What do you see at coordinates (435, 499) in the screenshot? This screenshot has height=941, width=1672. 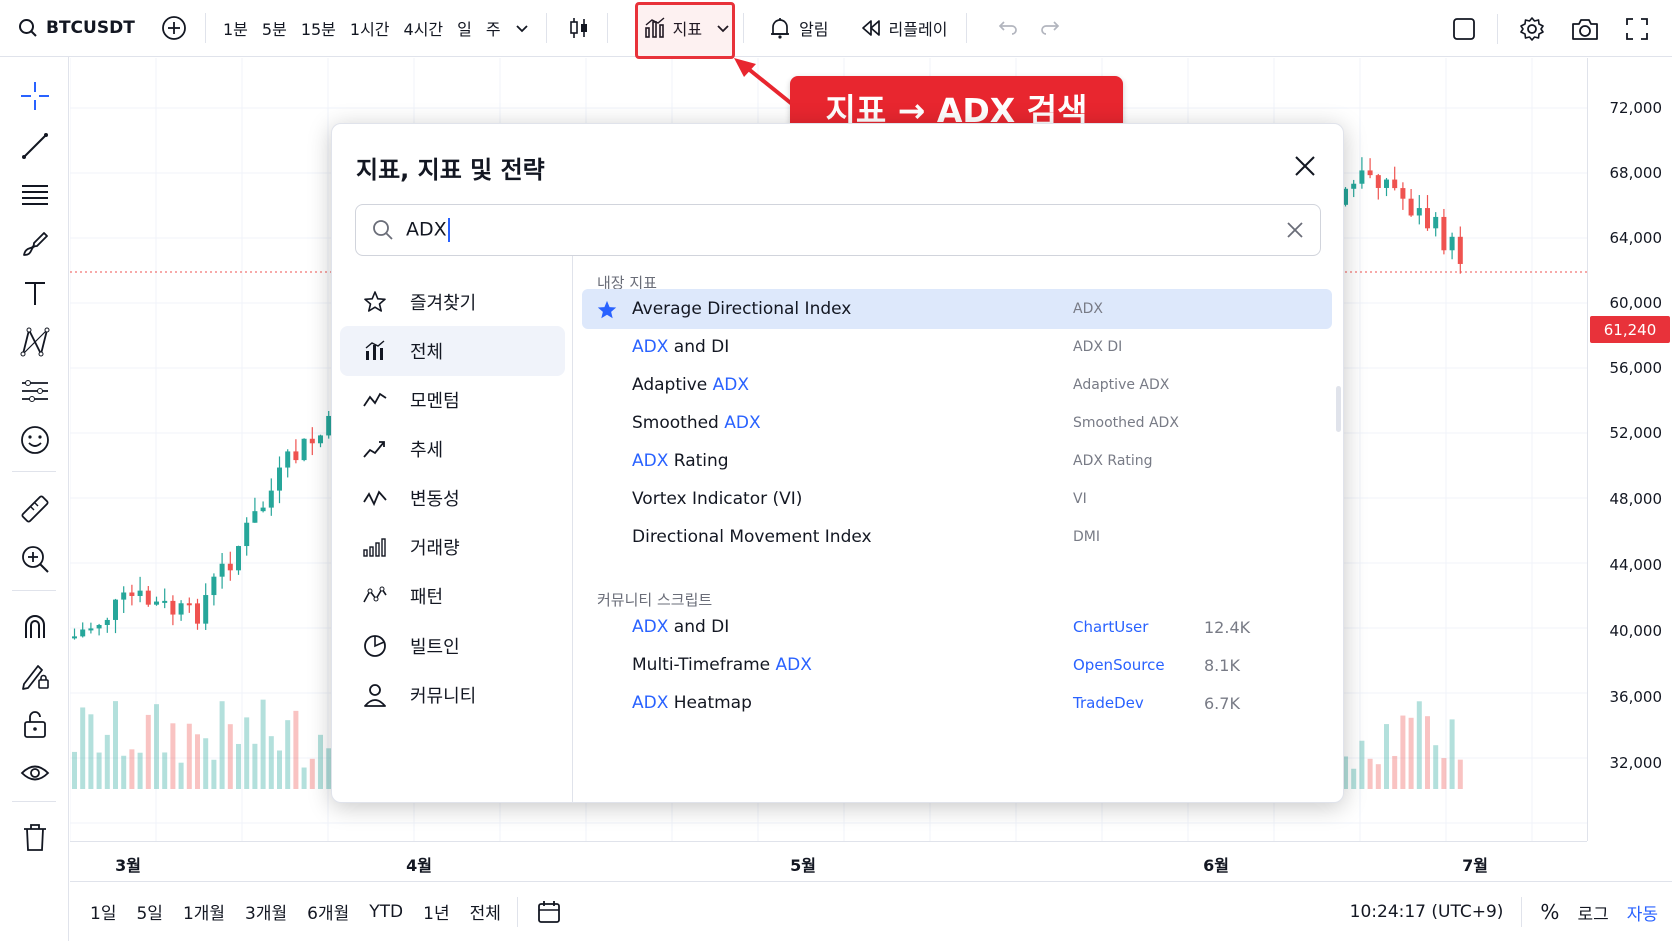 I see `nav-item-label: 변동성` at bounding box center [435, 499].